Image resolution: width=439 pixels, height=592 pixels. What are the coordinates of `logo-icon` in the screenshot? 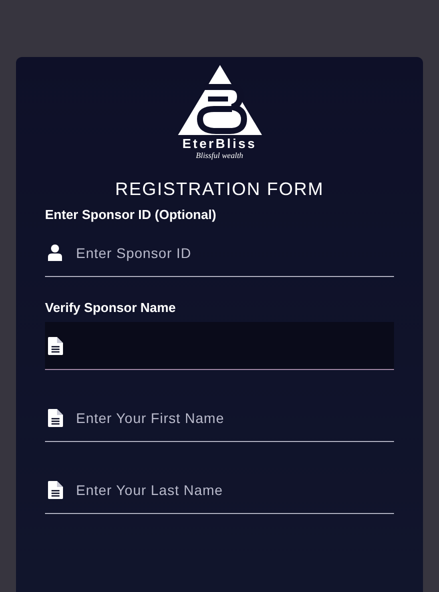 It's located at (220, 100).